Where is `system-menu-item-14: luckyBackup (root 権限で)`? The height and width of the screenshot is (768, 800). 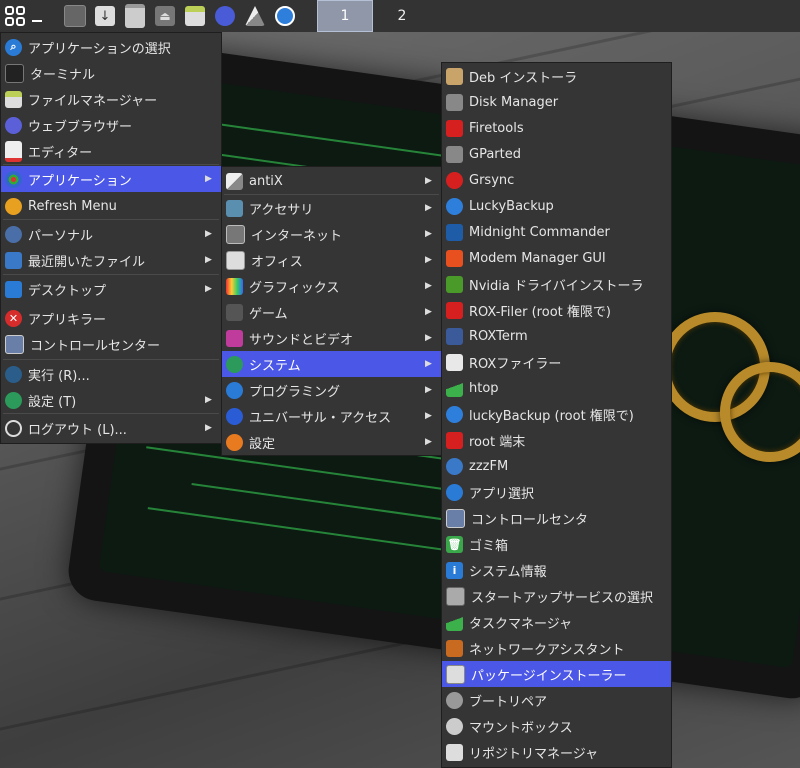
system-menu-item-14: luckyBackup (root 権限で) is located at coordinates (556, 414).